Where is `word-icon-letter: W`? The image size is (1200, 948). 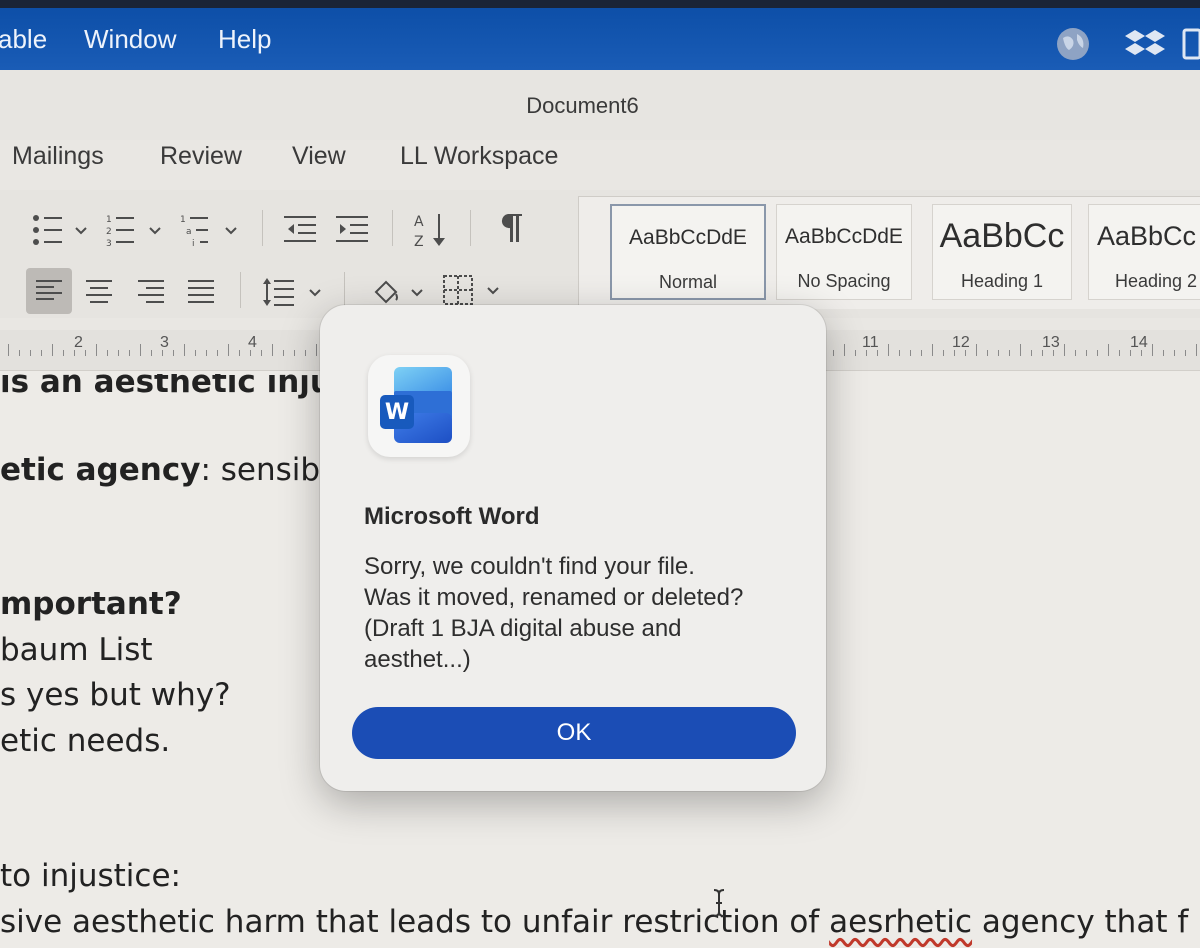 word-icon-letter: W is located at coordinates (397, 412).